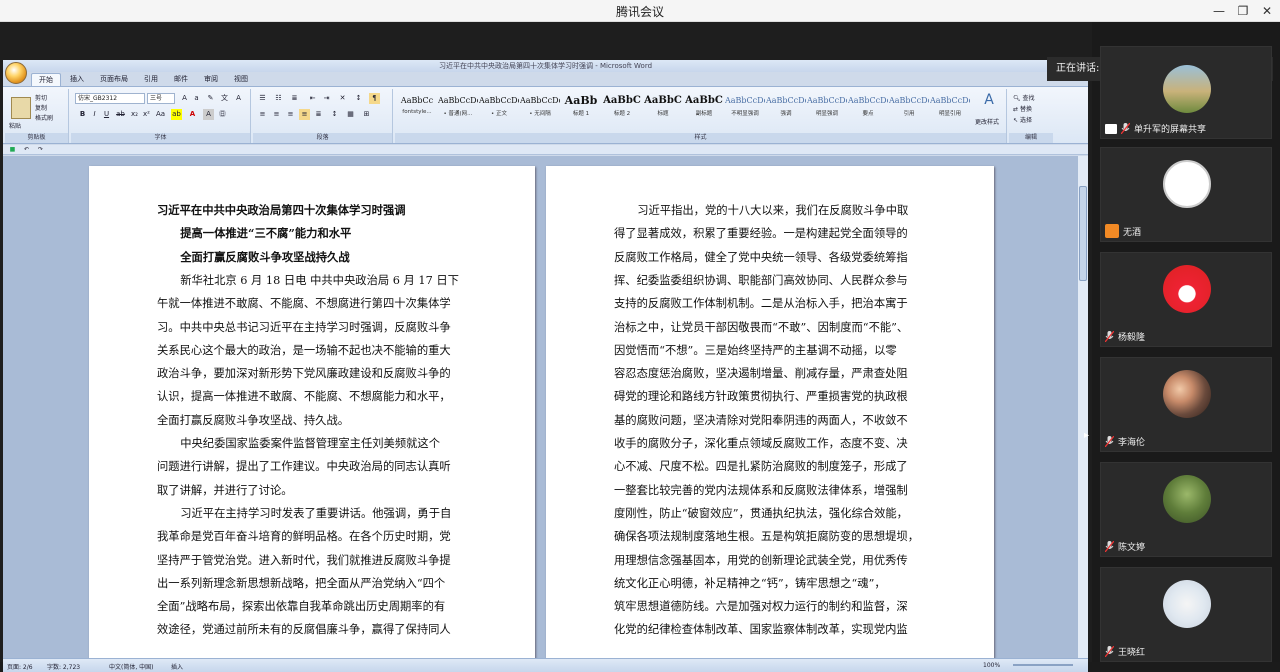 The width and height of the screenshot is (1280, 672). I want to click on tab-page-layout: 页面布局, so click(114, 79).